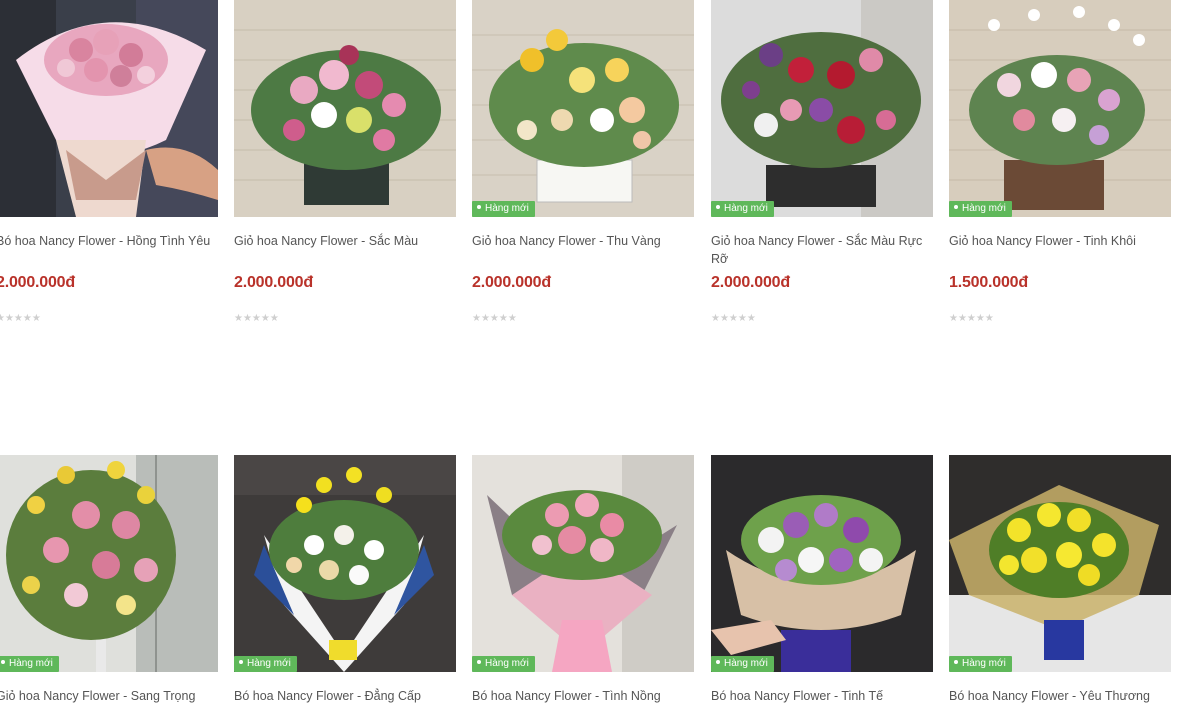 This screenshot has height=705, width=1202. I want to click on product-name: Giỏ hoa Nancy Flower - Tinh Khôi, so click(1060, 241).